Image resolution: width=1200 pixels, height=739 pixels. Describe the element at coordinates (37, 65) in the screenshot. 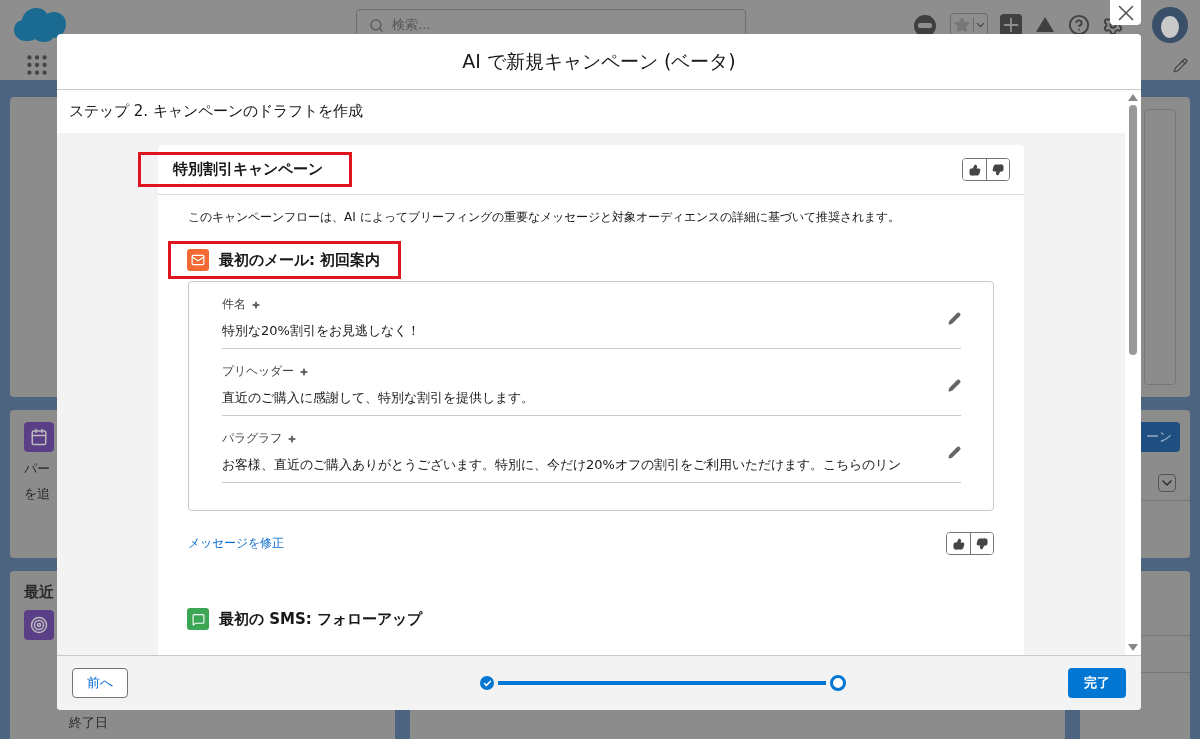

I see `app-launcher-icon` at that location.